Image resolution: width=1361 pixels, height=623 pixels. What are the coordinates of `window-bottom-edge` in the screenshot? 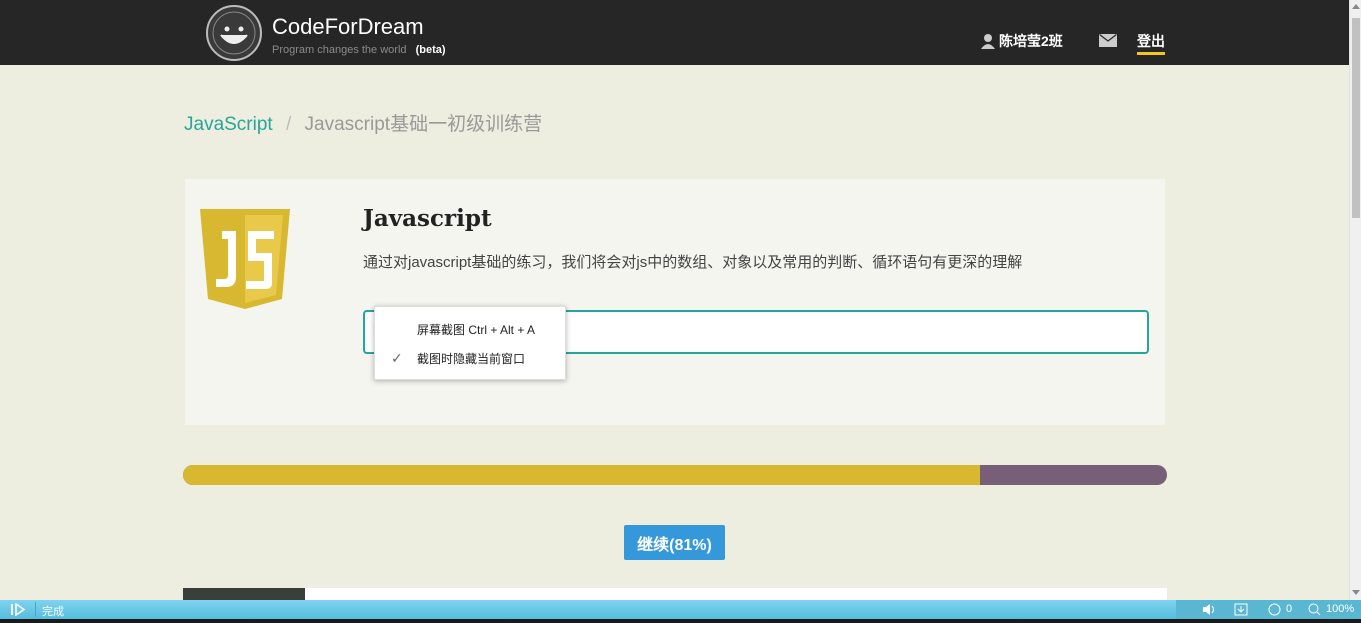 It's located at (680, 621).